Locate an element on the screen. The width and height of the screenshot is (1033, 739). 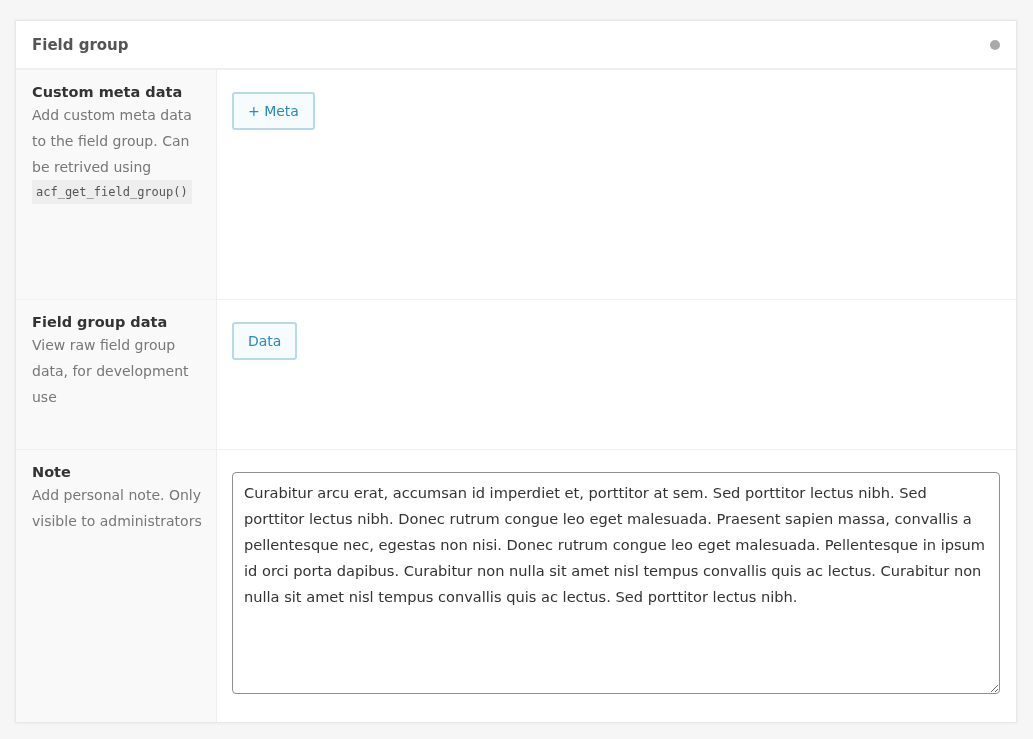
action-button: Data is located at coordinates (265, 341).